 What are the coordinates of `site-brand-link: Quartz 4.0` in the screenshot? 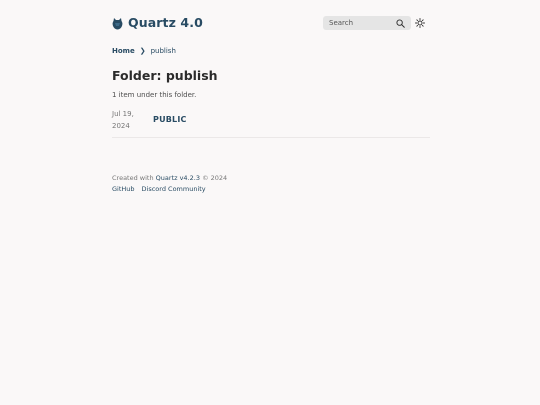 It's located at (157, 23).